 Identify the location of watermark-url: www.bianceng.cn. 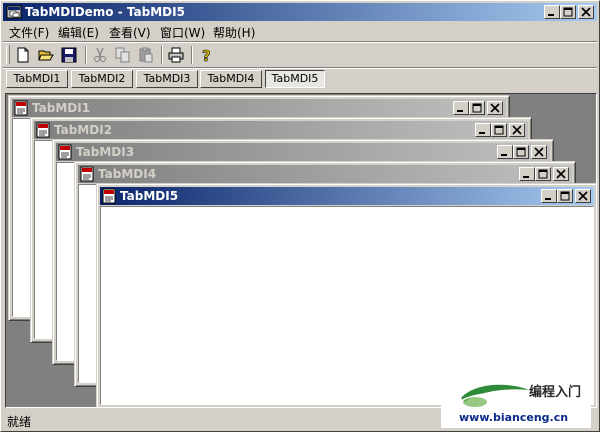
(514, 417).